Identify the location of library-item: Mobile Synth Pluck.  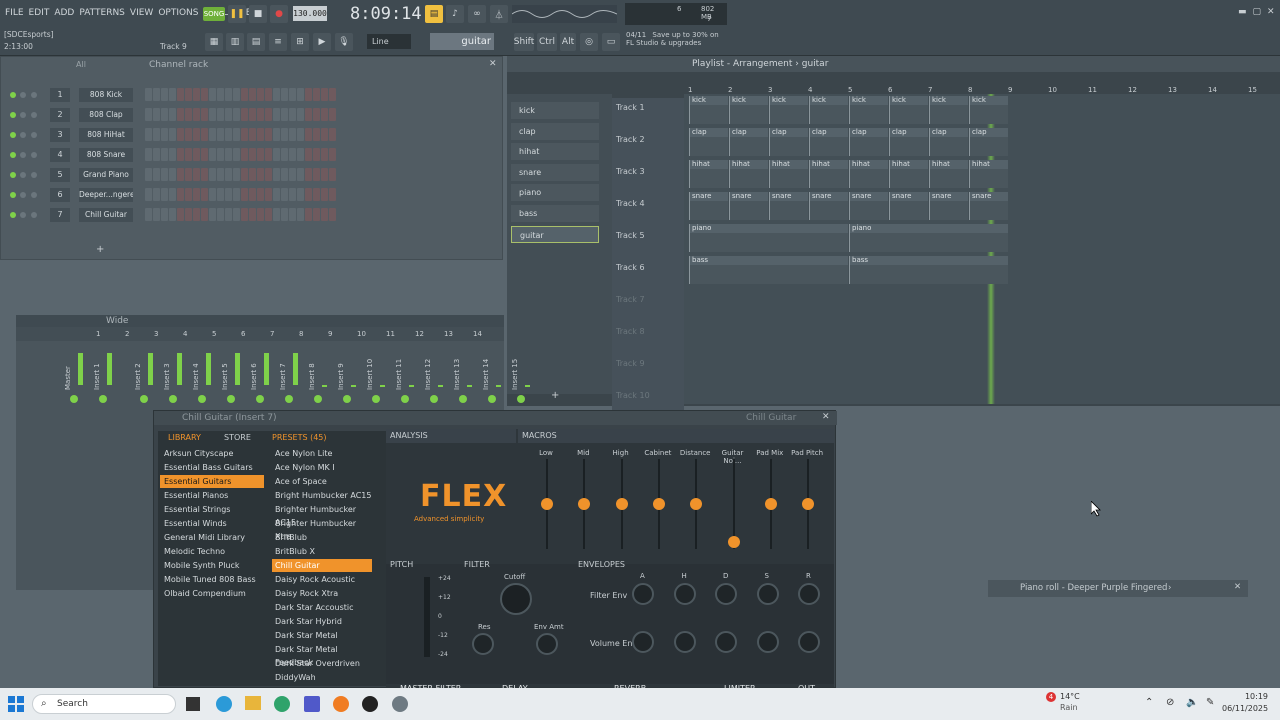
(212, 565).